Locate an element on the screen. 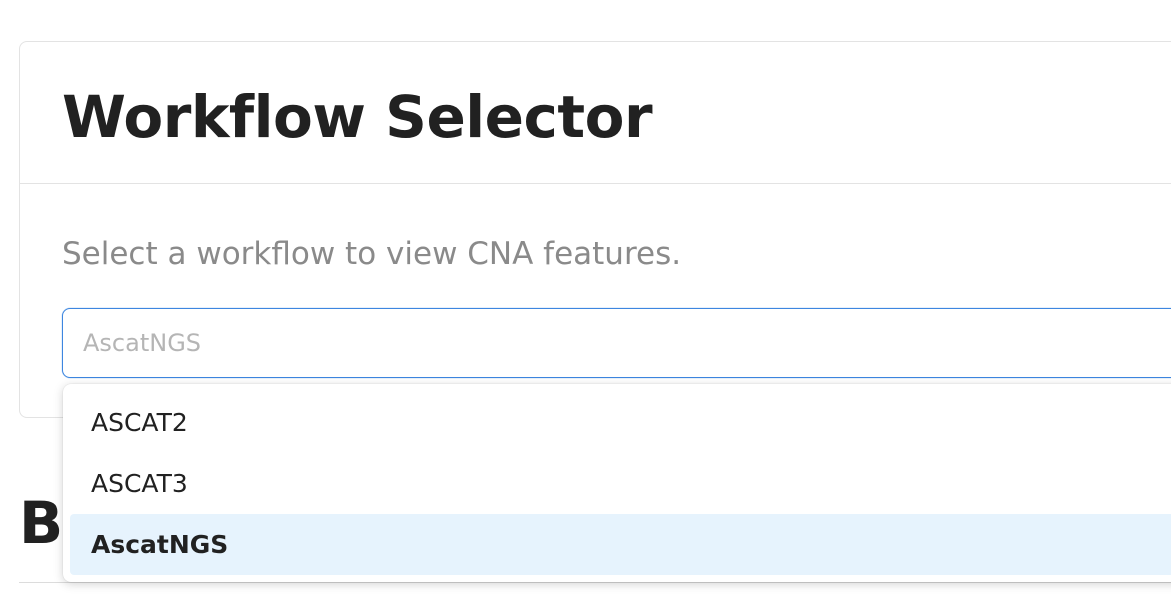  workflow-select-input is located at coordinates (616, 343).